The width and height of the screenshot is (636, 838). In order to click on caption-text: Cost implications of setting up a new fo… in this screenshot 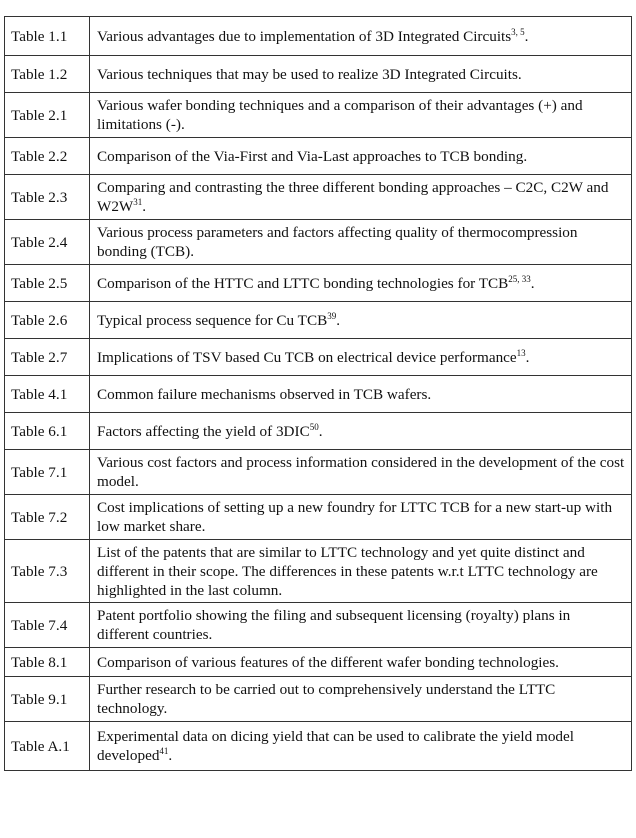, I will do `click(355, 517)`.